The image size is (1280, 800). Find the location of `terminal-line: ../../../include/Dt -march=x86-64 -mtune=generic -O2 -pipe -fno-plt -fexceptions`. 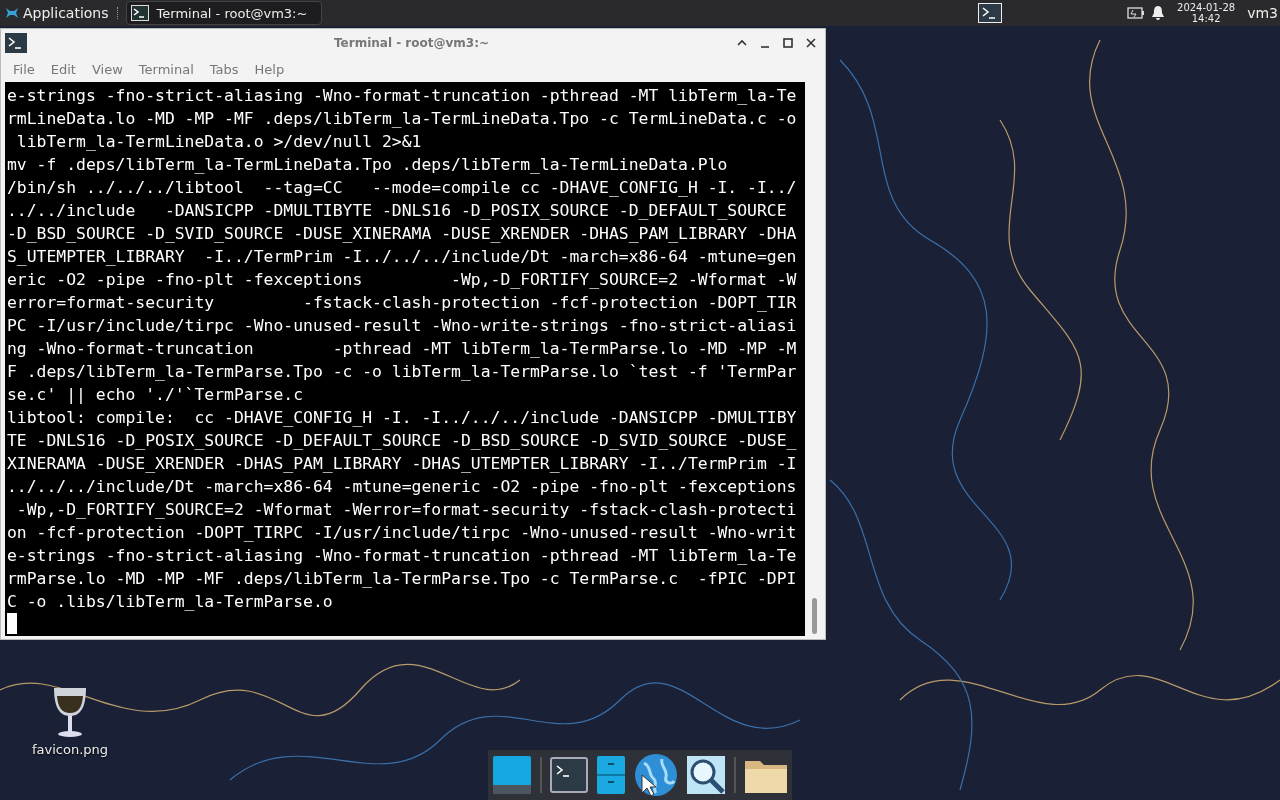

terminal-line: ../../../include/Dt -march=x86-64 -mtune=generic -O2 -pipe -fno-plt -fexceptions is located at coordinates (402, 487).